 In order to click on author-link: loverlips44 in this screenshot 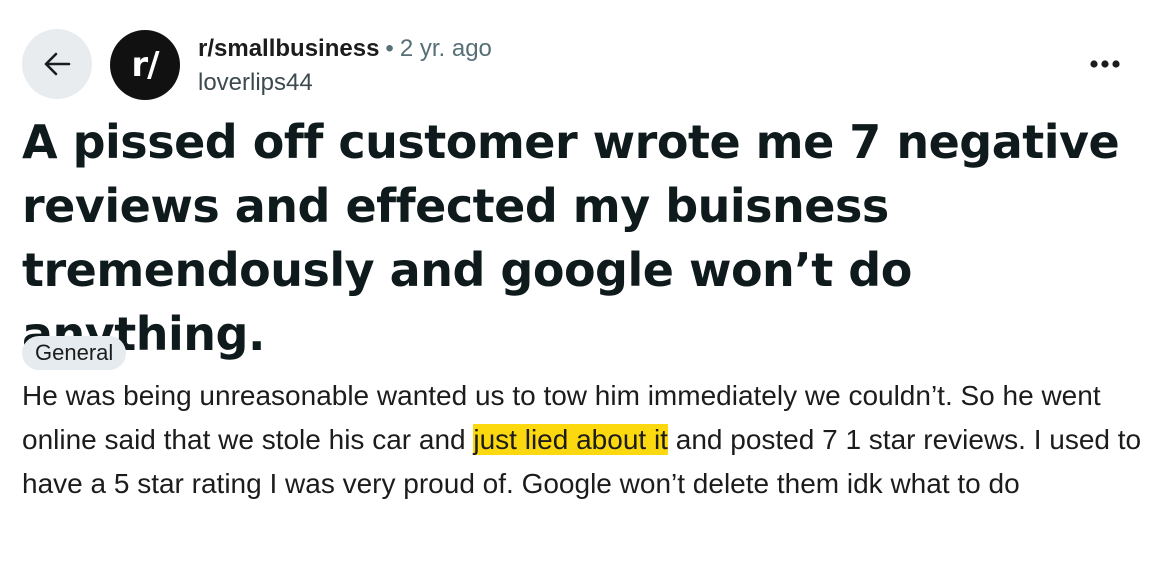, I will do `click(255, 83)`.